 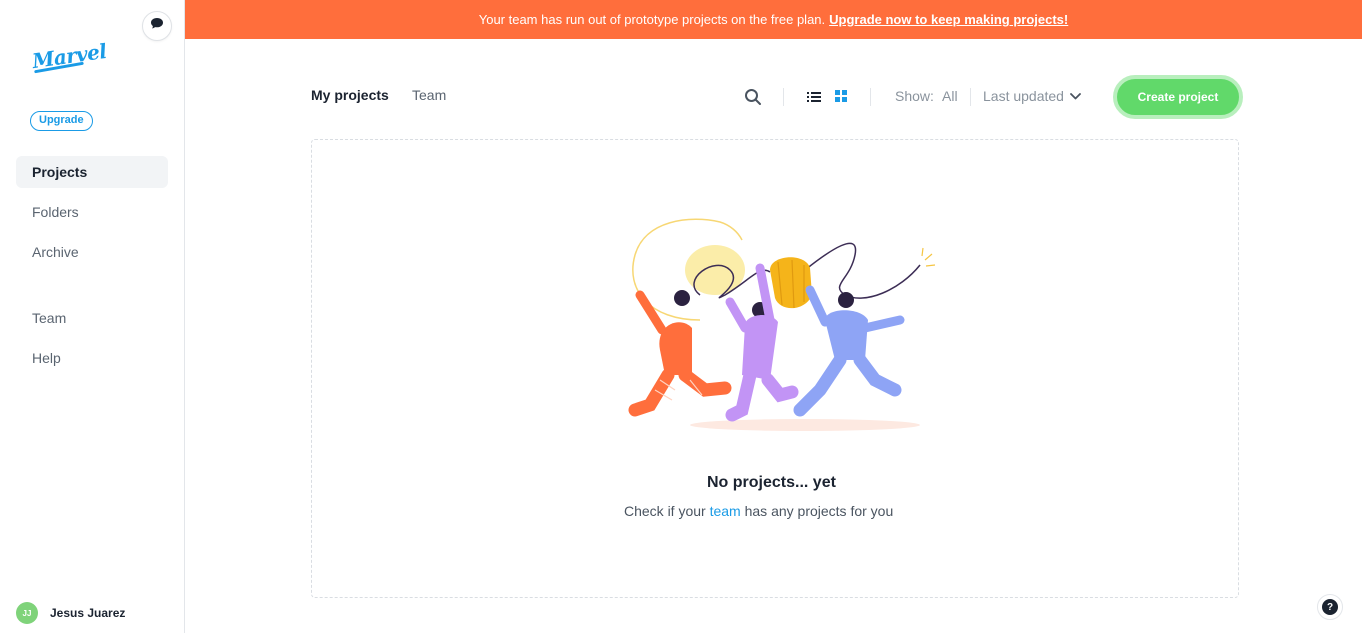 What do you see at coordinates (948, 19) in the screenshot?
I see `banner-upgrade-link: Upgrade now to keep making projects!` at bounding box center [948, 19].